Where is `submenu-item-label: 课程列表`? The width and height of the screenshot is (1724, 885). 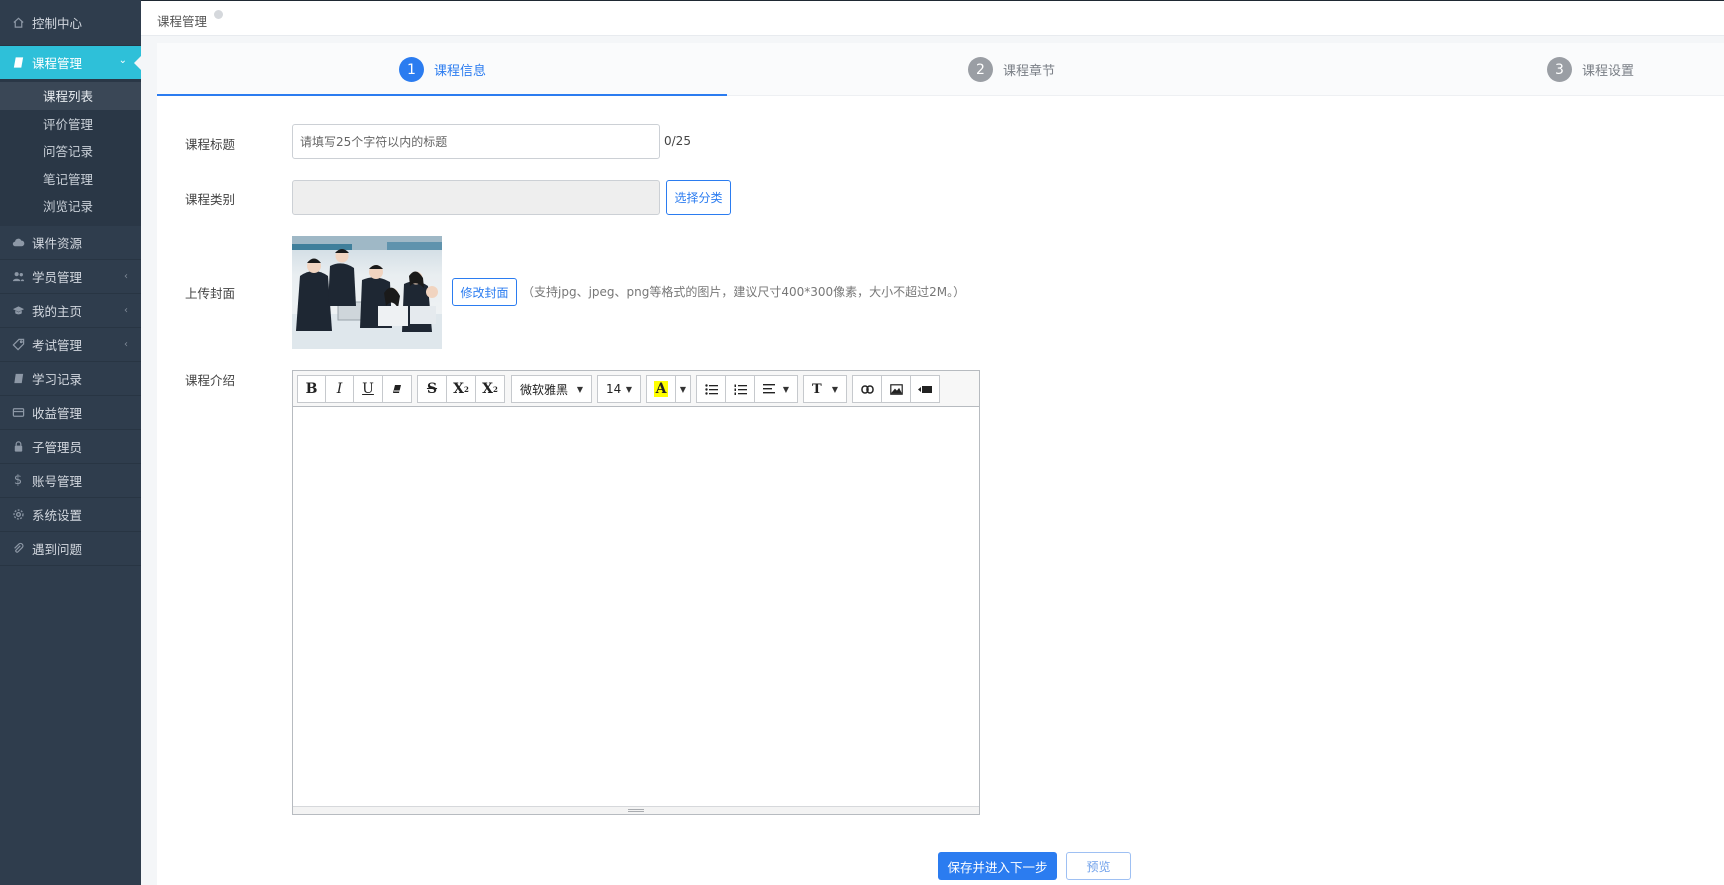
submenu-item-label: 课程列表 is located at coordinates (68, 97).